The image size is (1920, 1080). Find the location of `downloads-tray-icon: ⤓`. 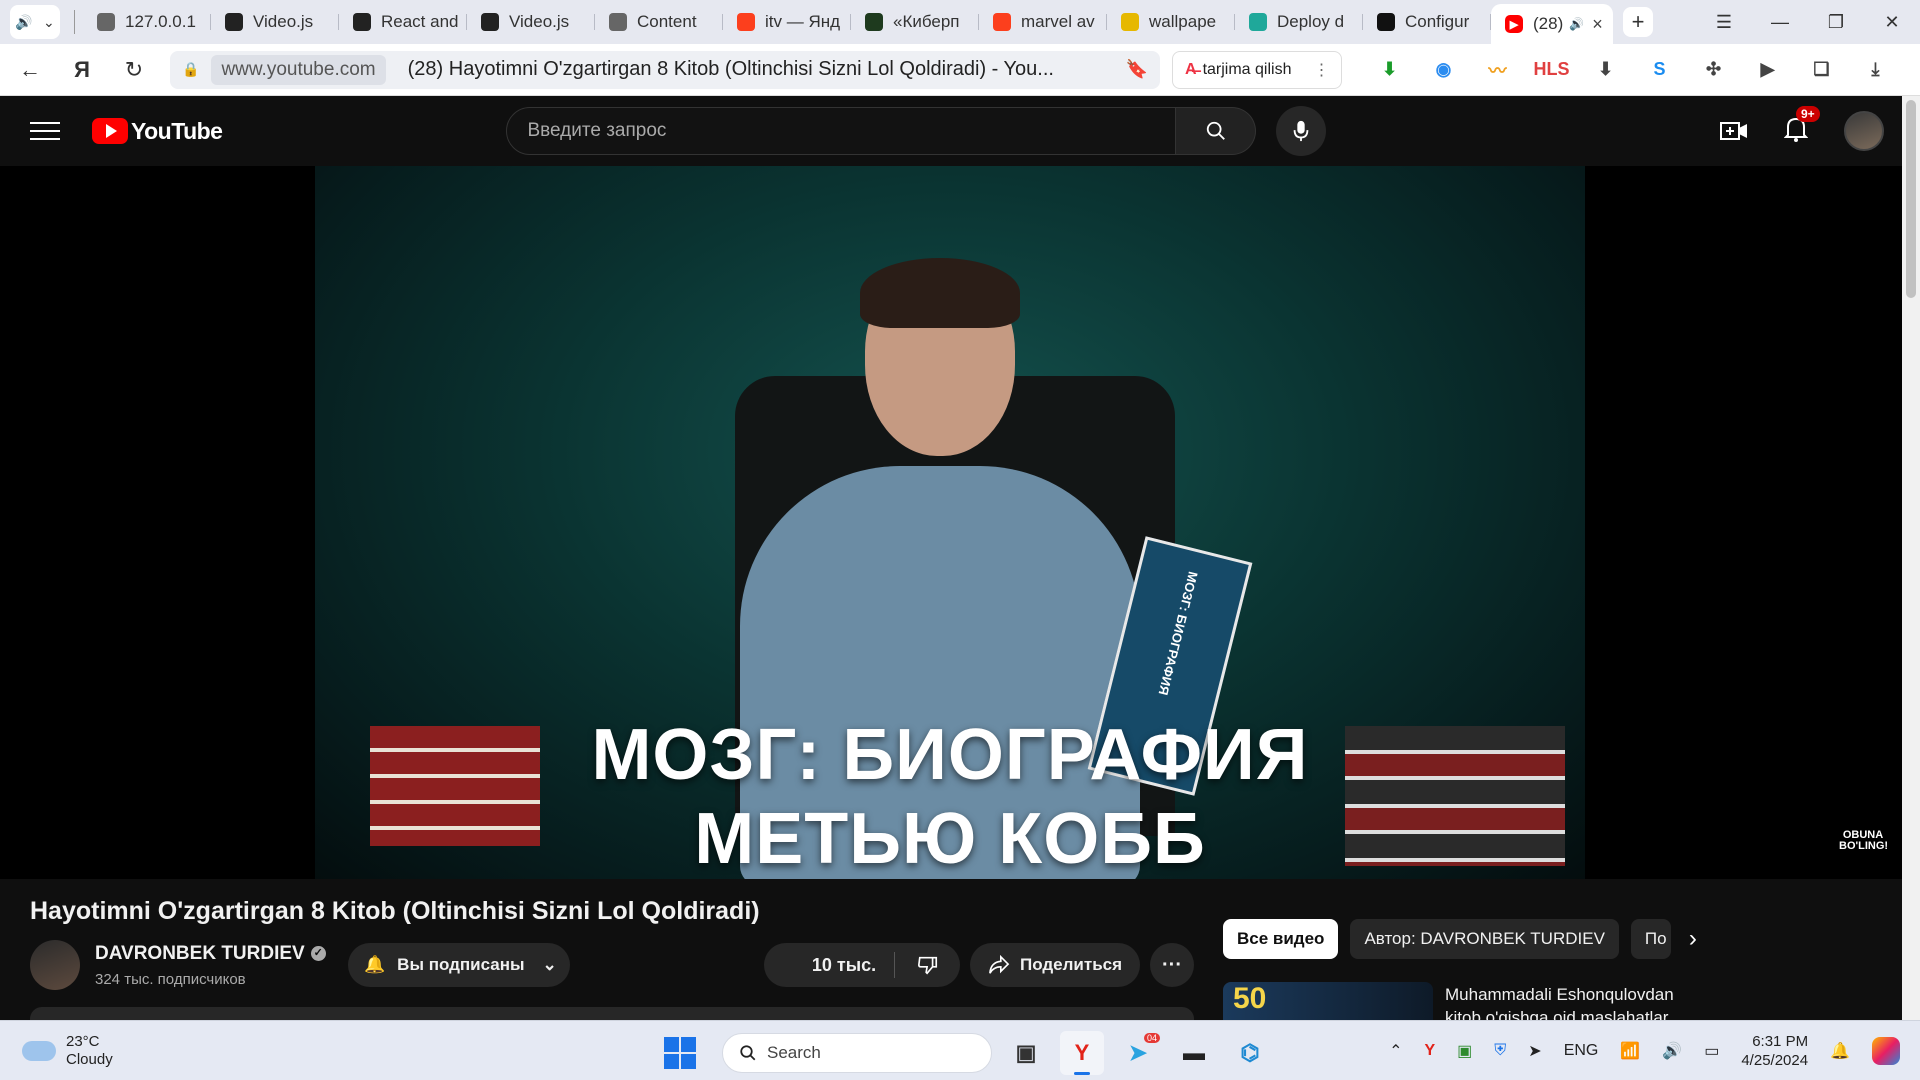

downloads-tray-icon: ⤓ is located at coordinates (1875, 70).